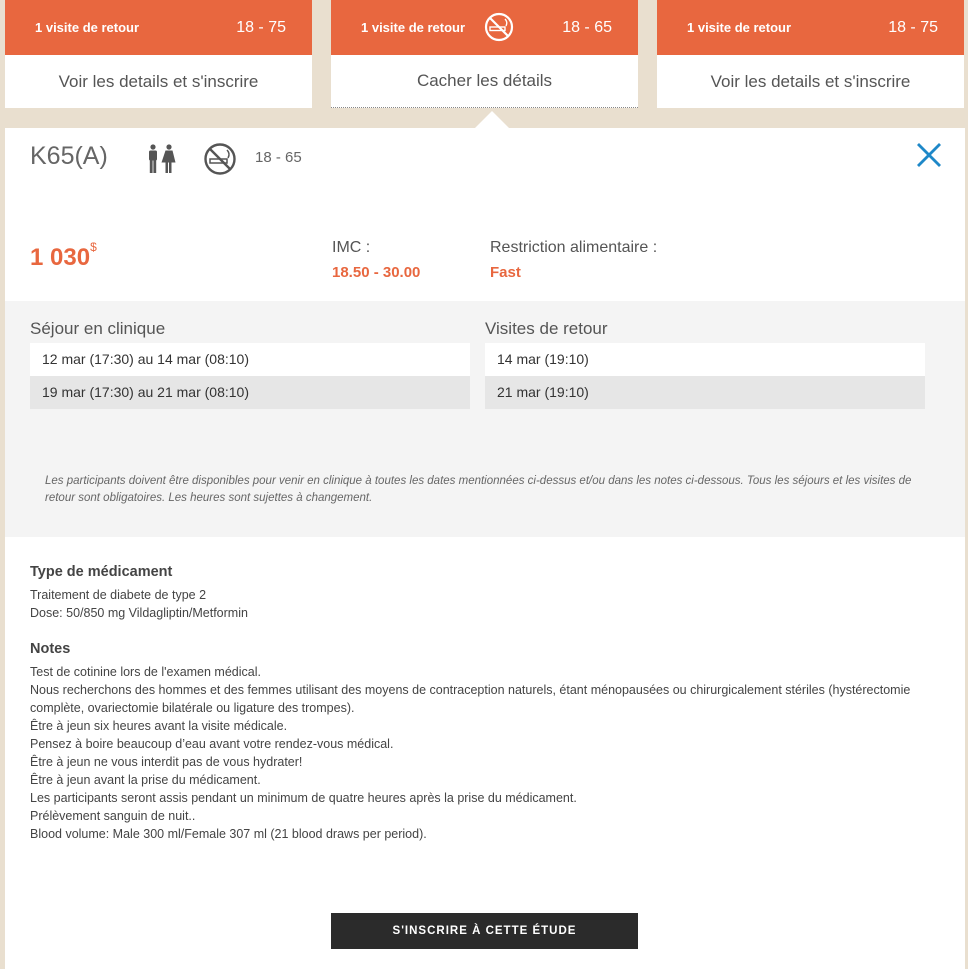 This screenshot has width=968, height=969. What do you see at coordinates (351, 247) in the screenshot?
I see `imc-label: IMC :` at bounding box center [351, 247].